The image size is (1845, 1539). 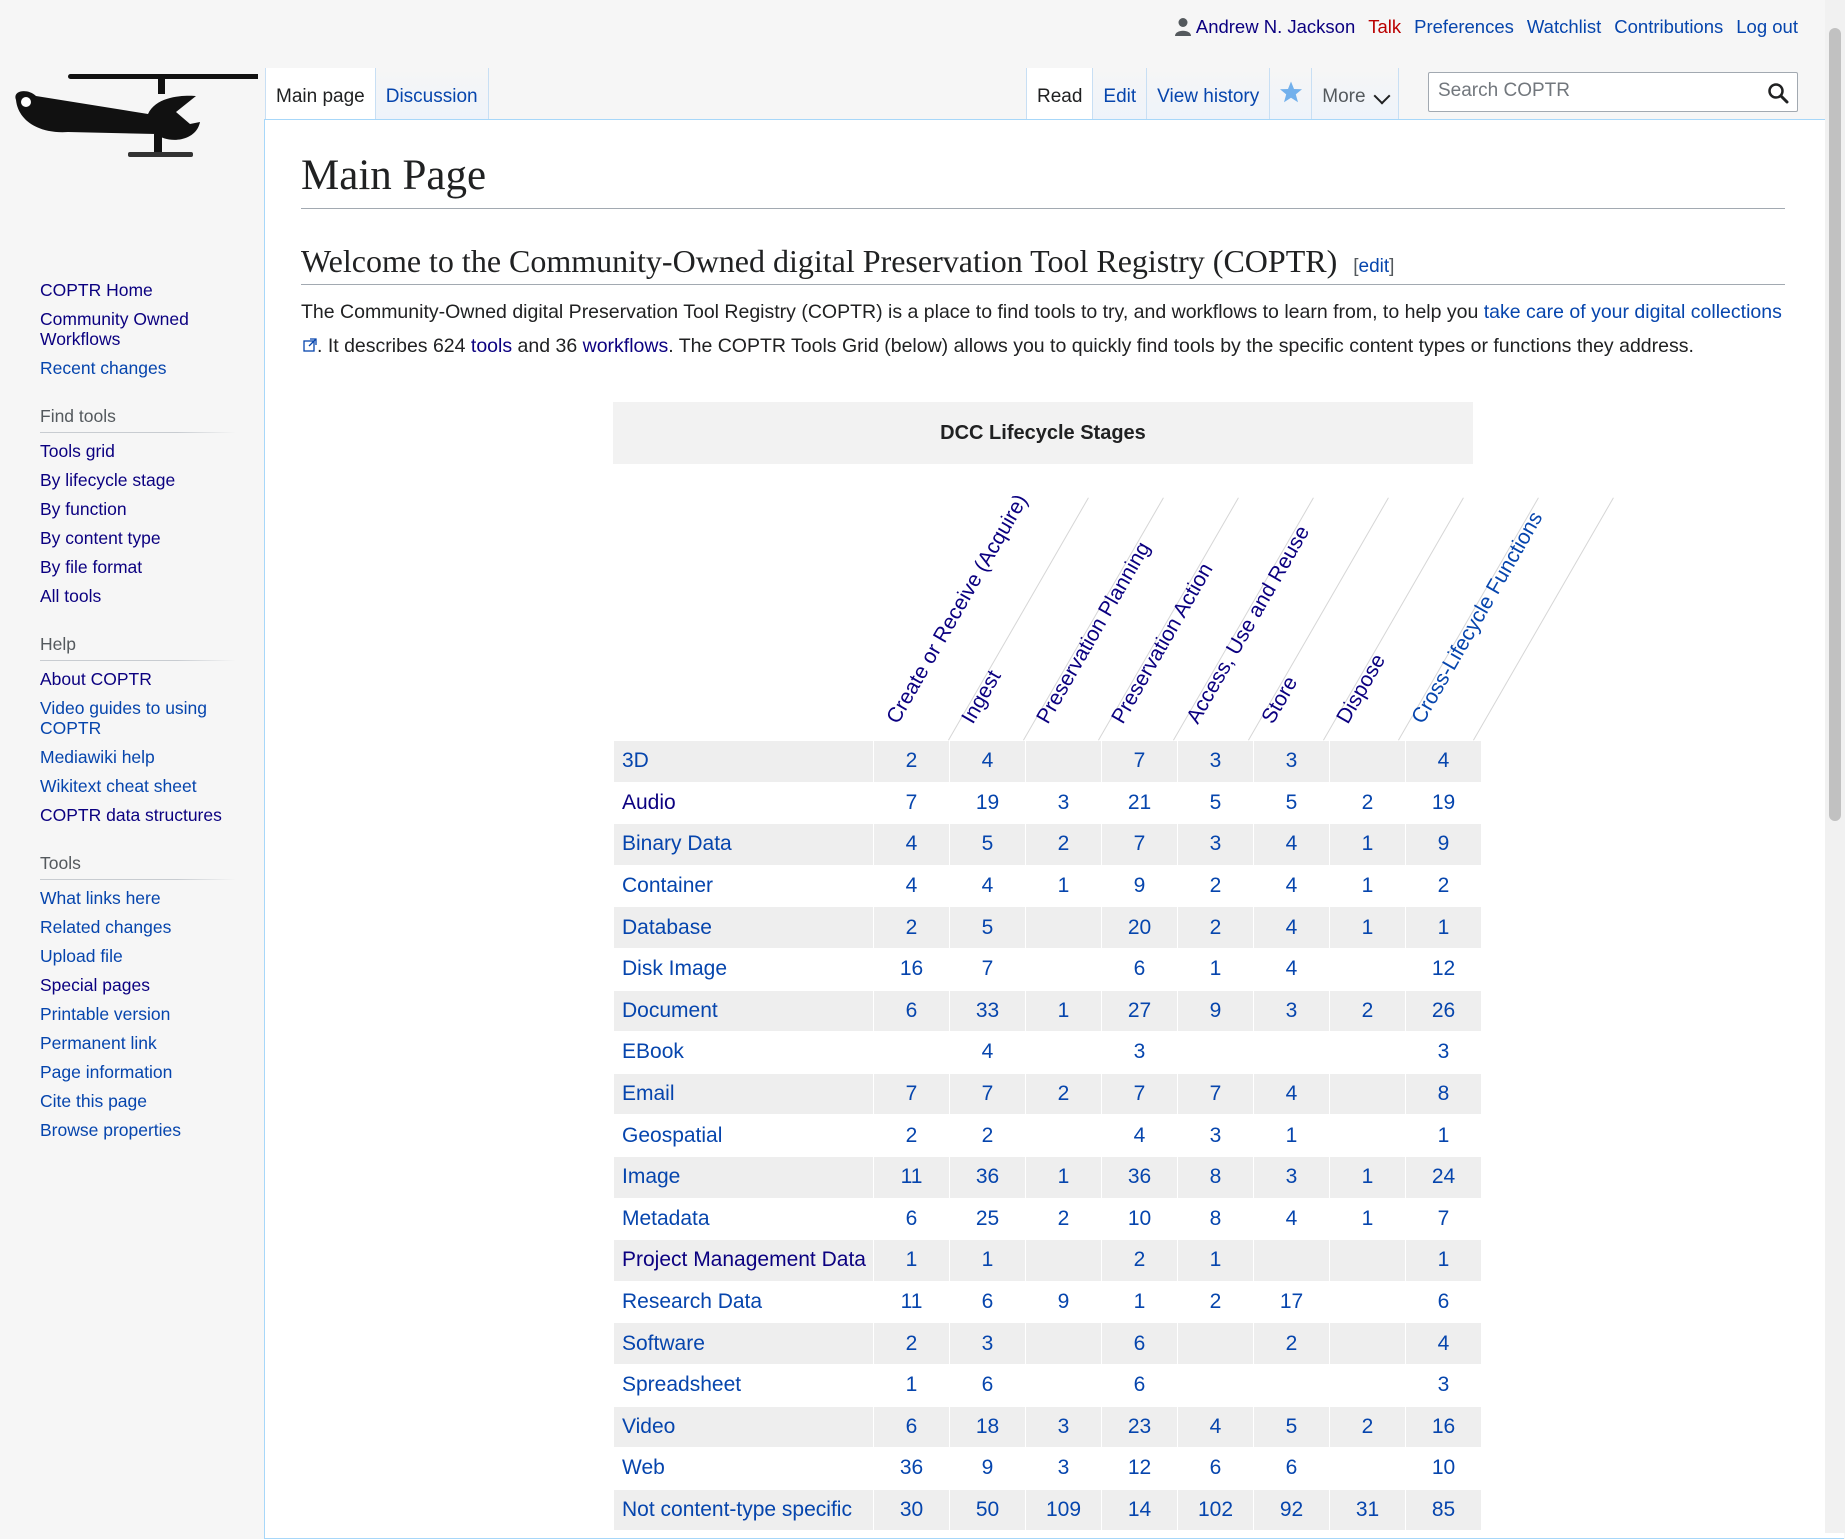 I want to click on tab-view-history: View history, so click(x=1209, y=94).